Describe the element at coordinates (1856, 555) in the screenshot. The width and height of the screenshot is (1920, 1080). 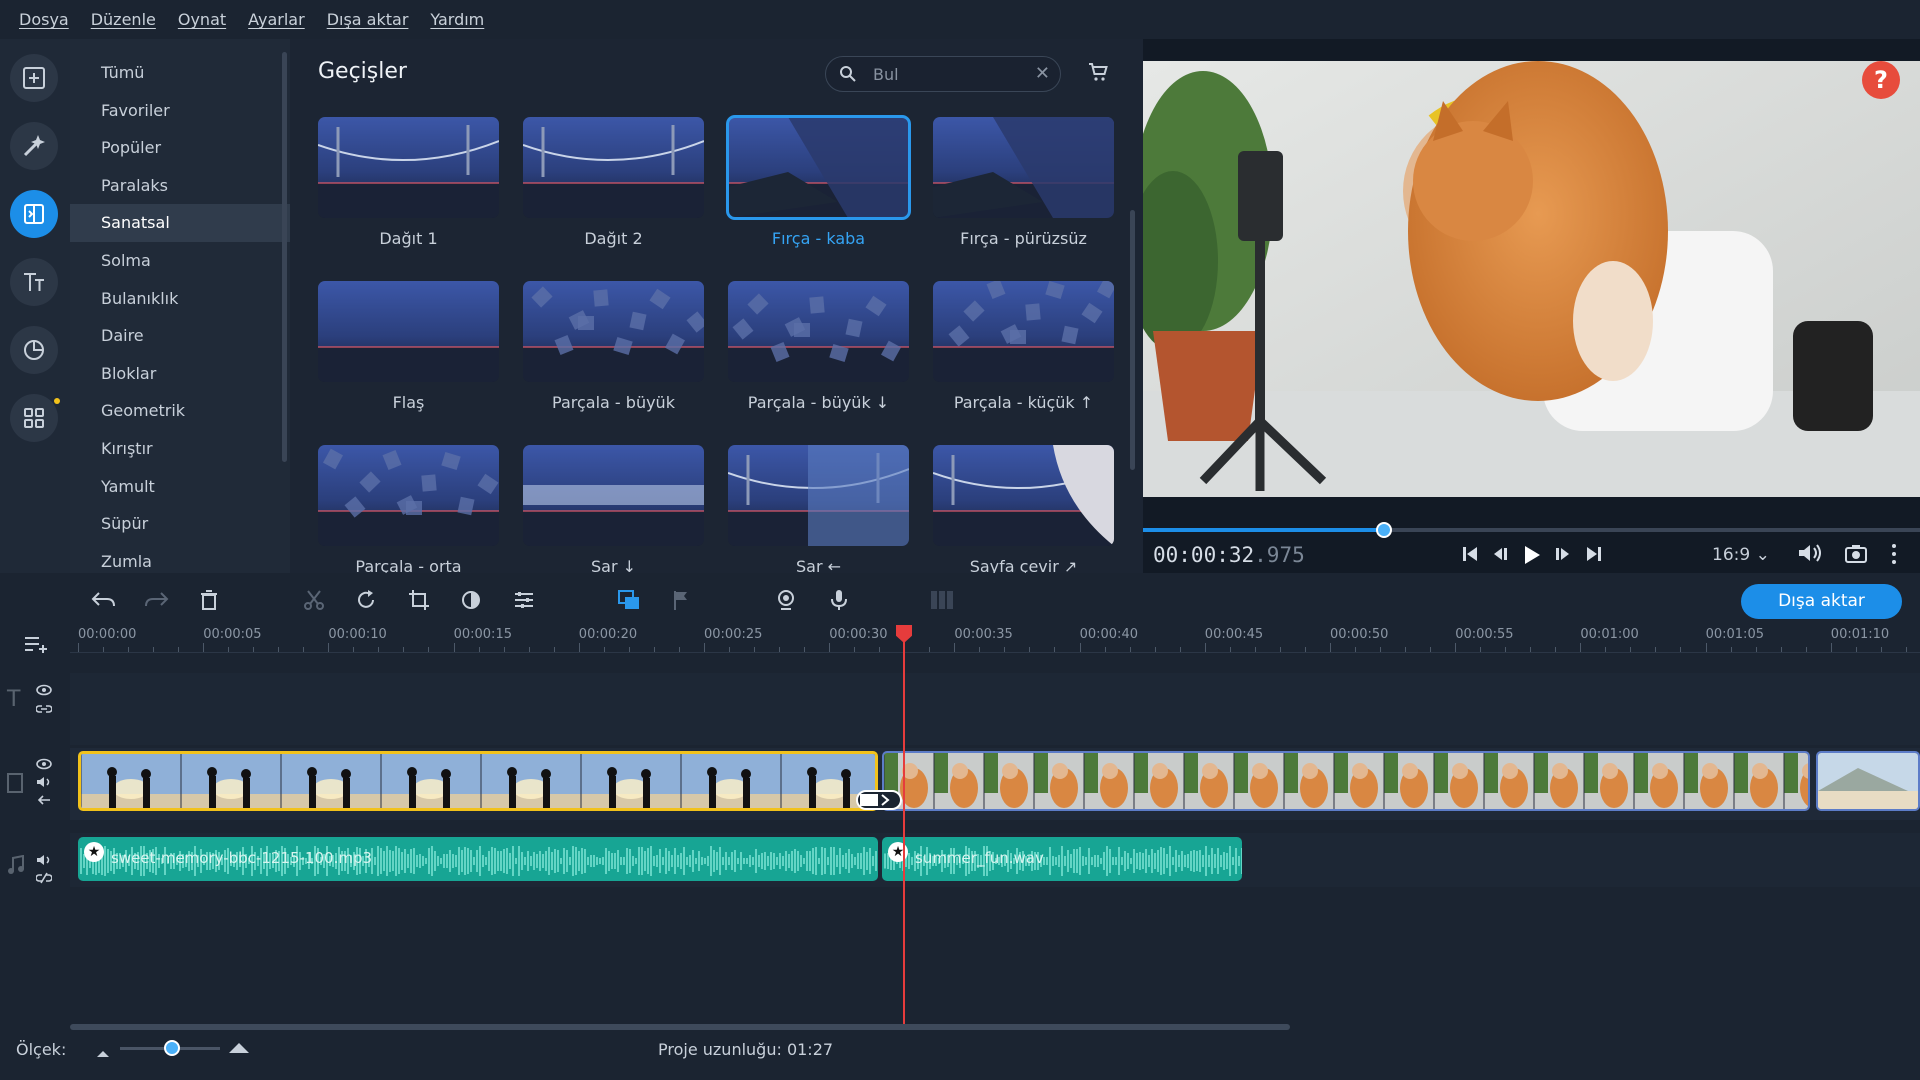
I see `snapshot-icon` at that location.